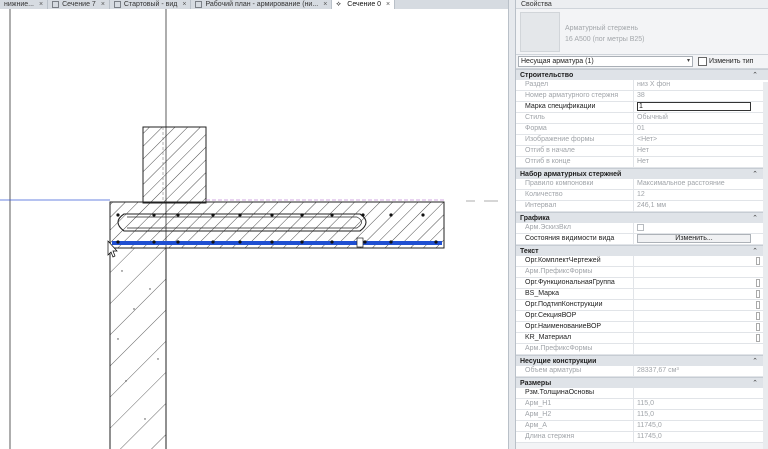 This screenshot has height=449, width=768. I want to click on view-tab: Стартовый - вид ×, so click(151, 4).